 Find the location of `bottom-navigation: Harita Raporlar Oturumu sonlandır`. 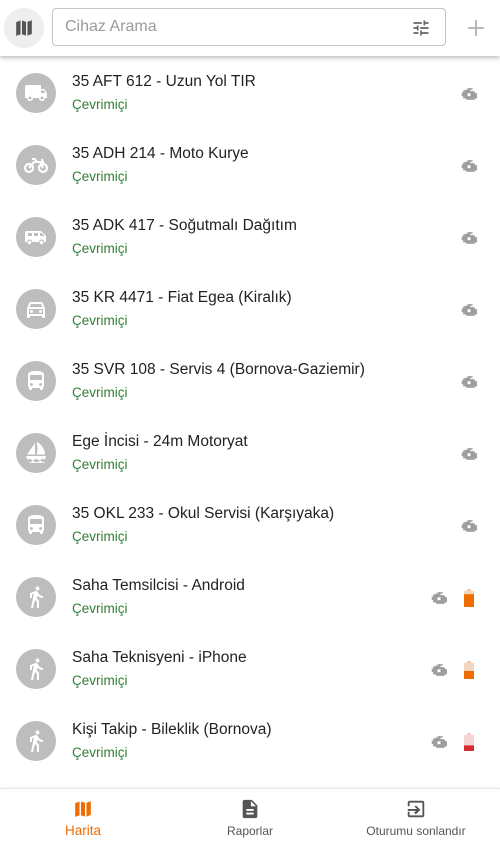

bottom-navigation: Harita Raporlar Oturumu sonlandır is located at coordinates (250, 816).